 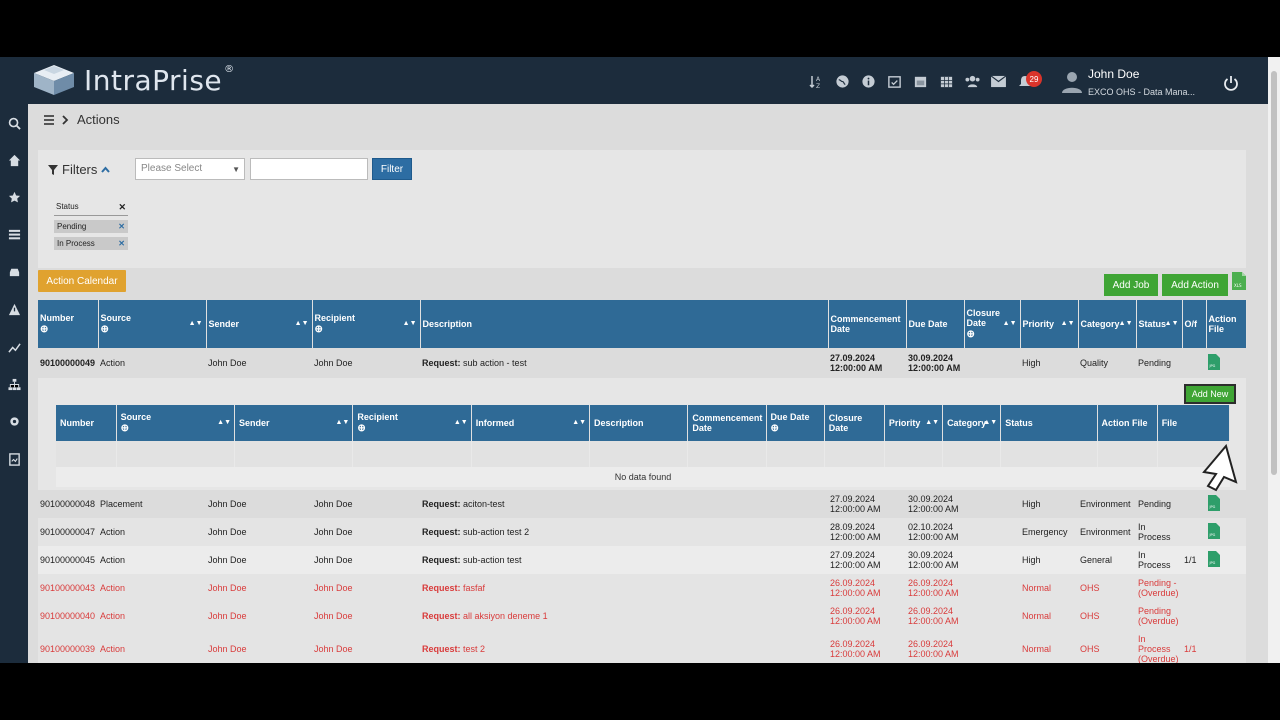 I want to click on sub-col-recipient: Recipient ⊕ ▲▼, so click(x=412, y=423).